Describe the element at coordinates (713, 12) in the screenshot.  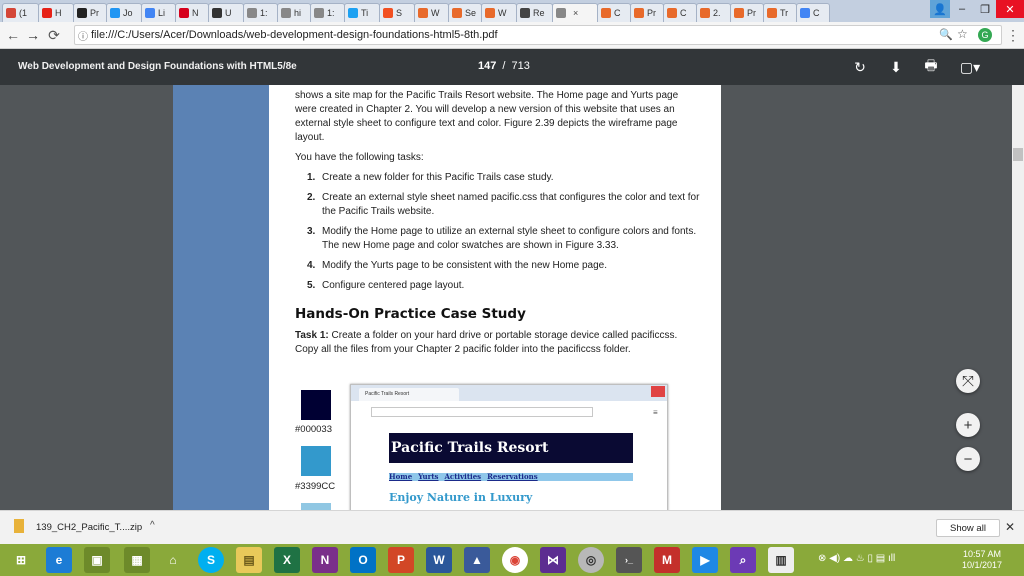
I see `browser-tab: 2.` at that location.